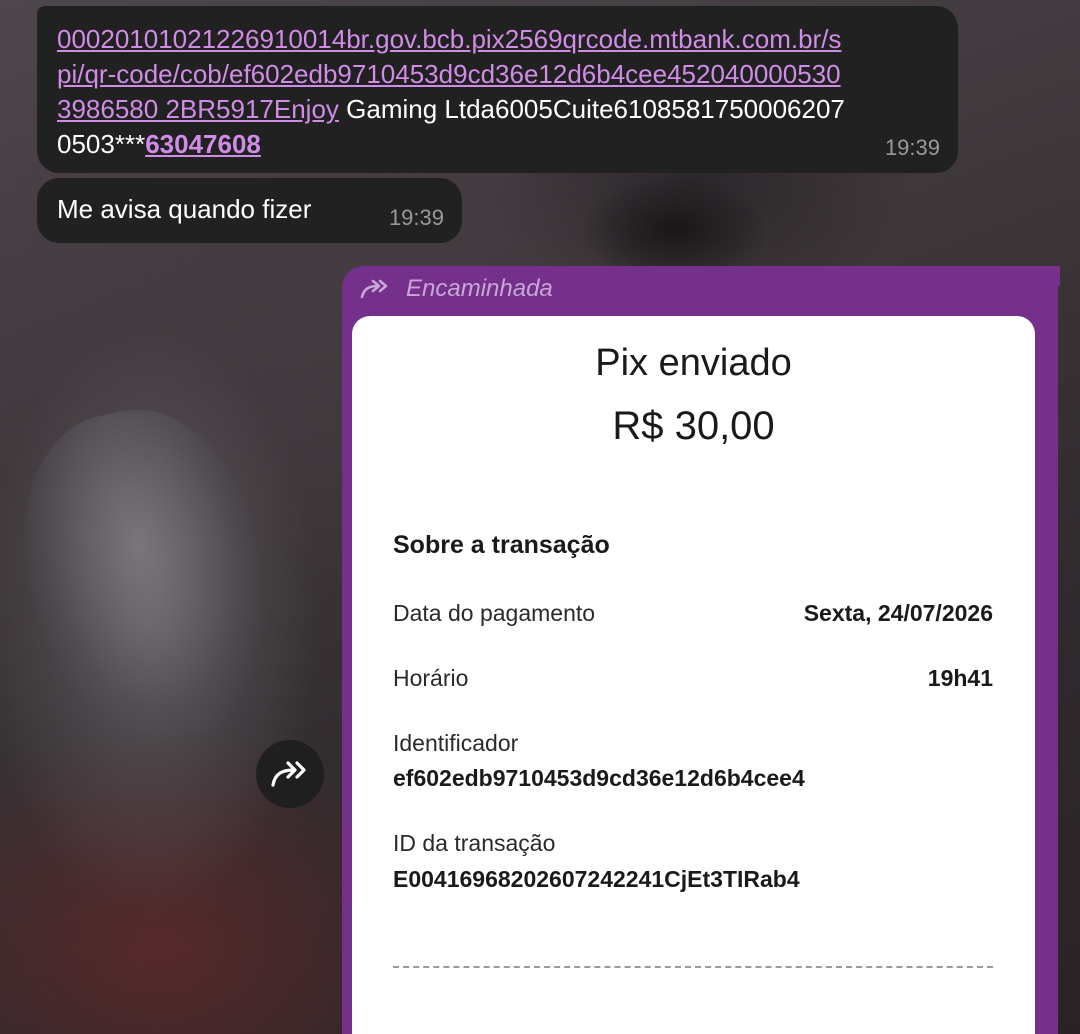 This screenshot has width=1080, height=1034. Describe the element at coordinates (431, 678) in the screenshot. I see `time-label: Horário` at that location.